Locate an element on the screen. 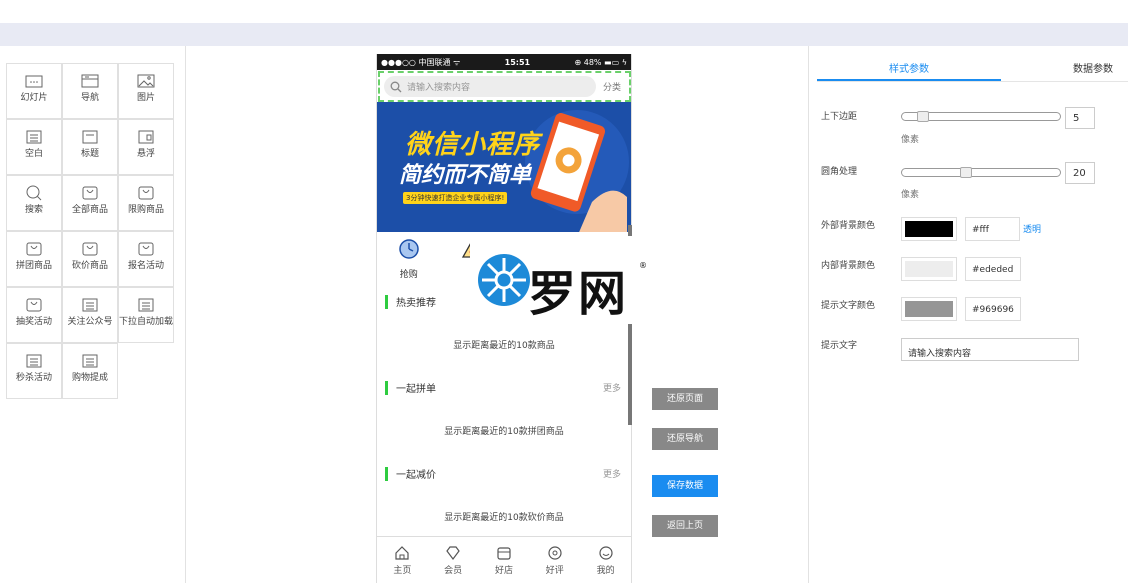 The width and height of the screenshot is (1128, 583). tab-label: 好评 is located at coordinates (554, 570).